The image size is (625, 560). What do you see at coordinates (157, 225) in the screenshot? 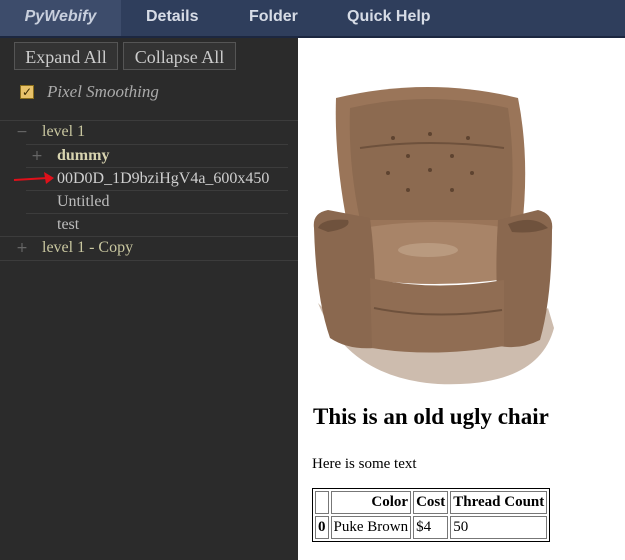
I see `tree-item-test: test` at bounding box center [157, 225].